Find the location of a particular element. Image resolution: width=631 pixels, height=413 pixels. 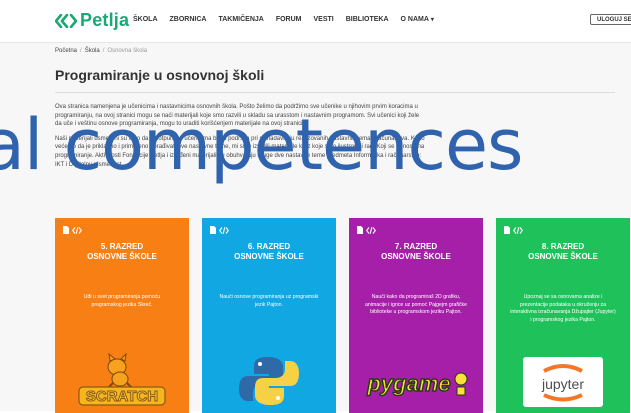

card-grade: 5. RAZRED is located at coordinates (122, 246).